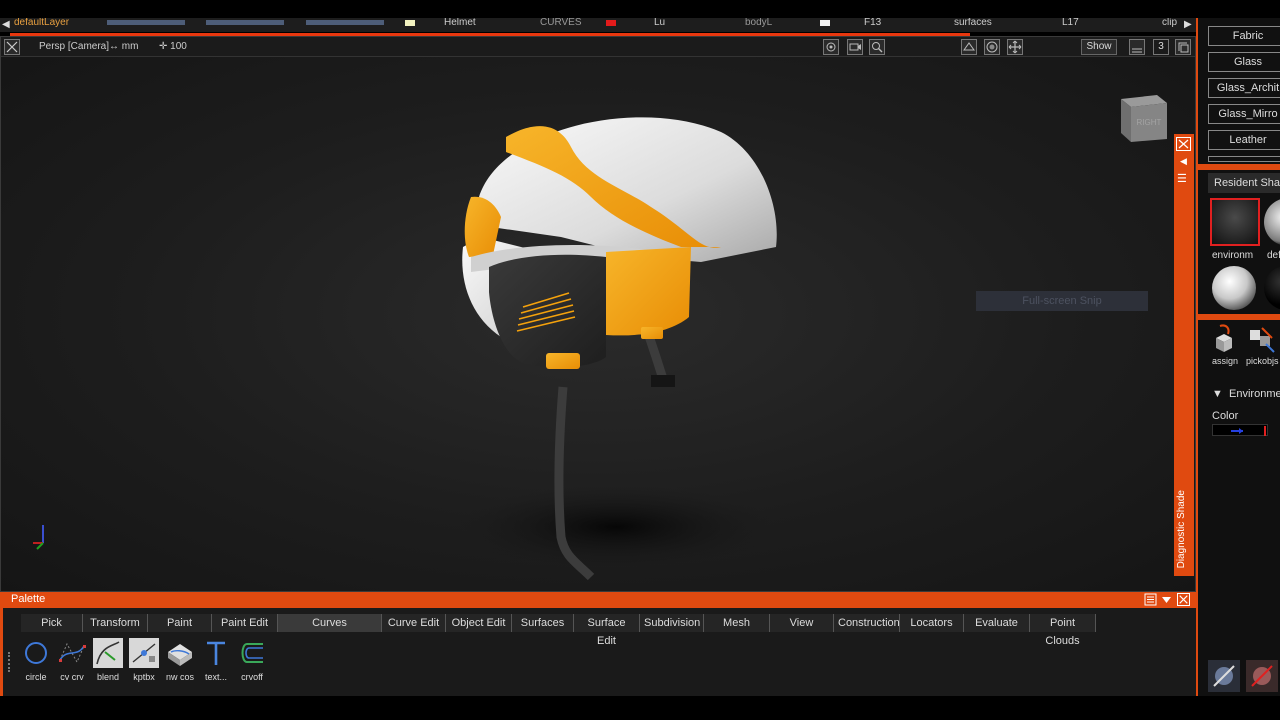 This screenshot has width=1280, height=720. I want to click on view-count: 3, so click(1161, 47).